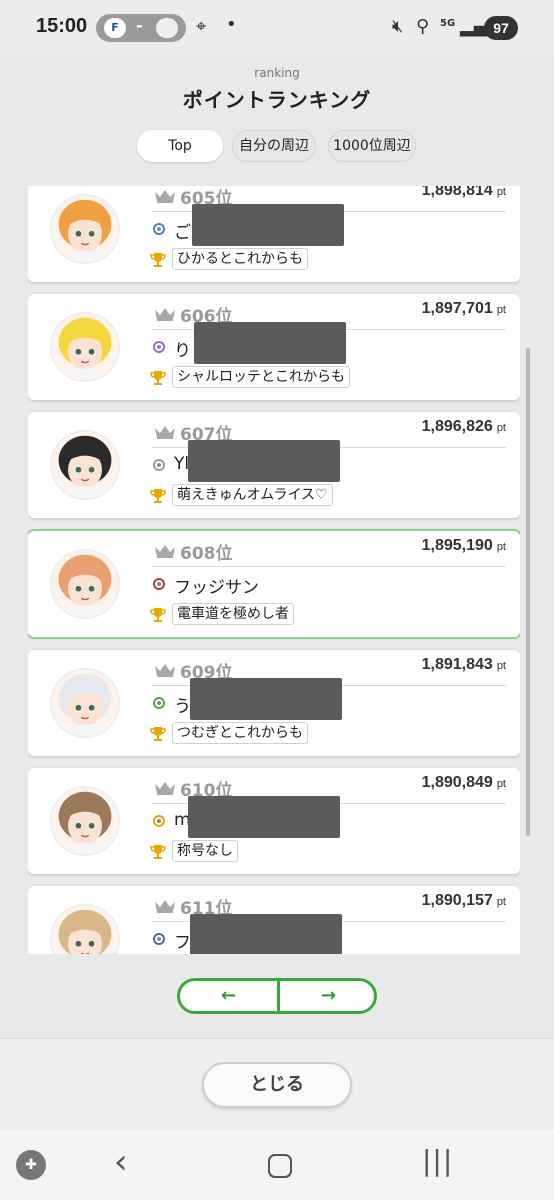 The image size is (554, 1200). I want to click on points-value: 1,896,826 pt, so click(464, 427).